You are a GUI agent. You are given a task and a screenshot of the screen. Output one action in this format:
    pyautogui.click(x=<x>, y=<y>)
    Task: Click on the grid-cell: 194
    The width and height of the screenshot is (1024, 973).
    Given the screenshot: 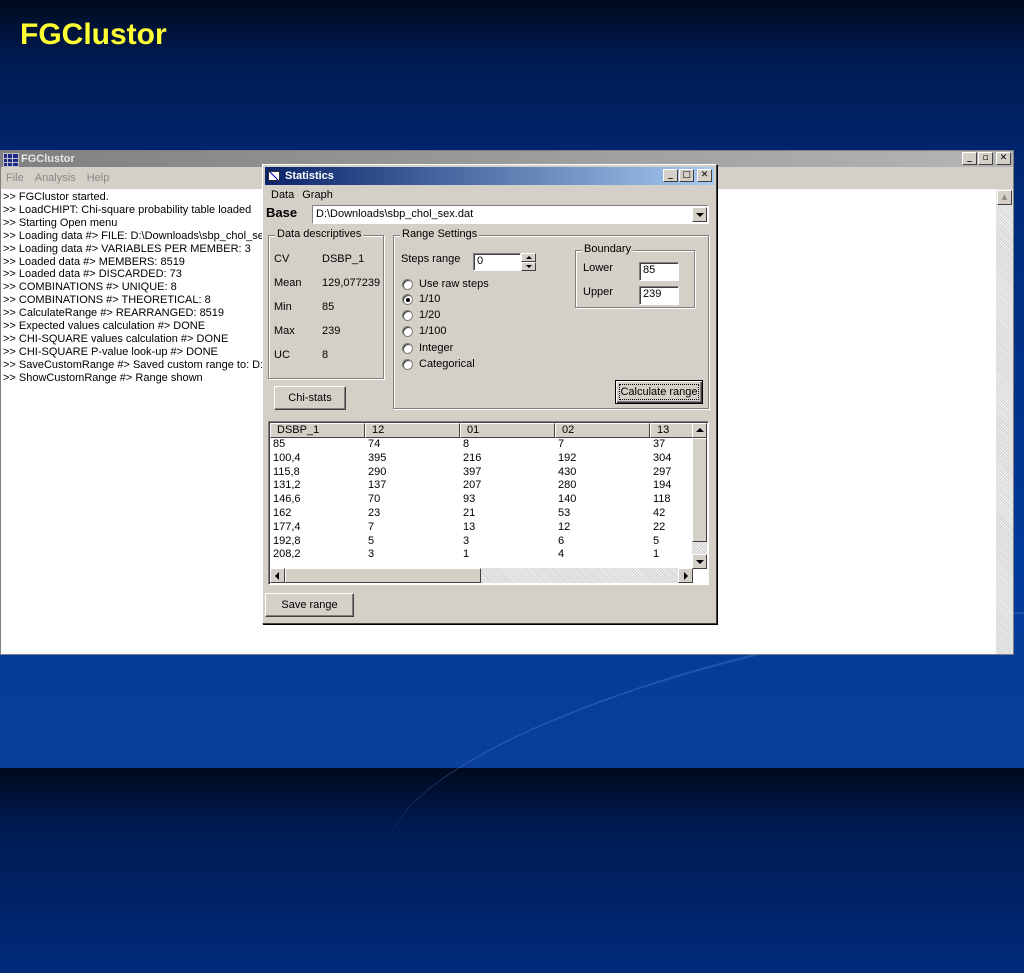 What is the action you would take?
    pyautogui.click(x=662, y=485)
    